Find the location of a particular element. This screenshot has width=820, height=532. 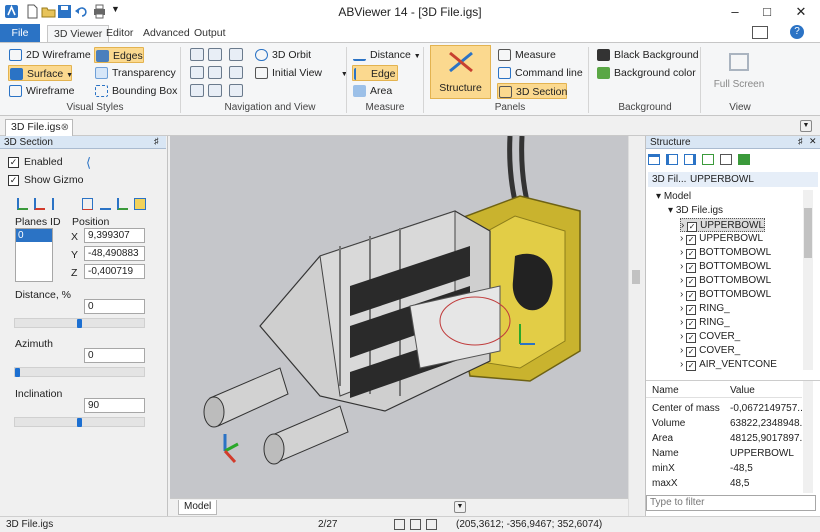

snap-icon is located at coordinates (399, 524).